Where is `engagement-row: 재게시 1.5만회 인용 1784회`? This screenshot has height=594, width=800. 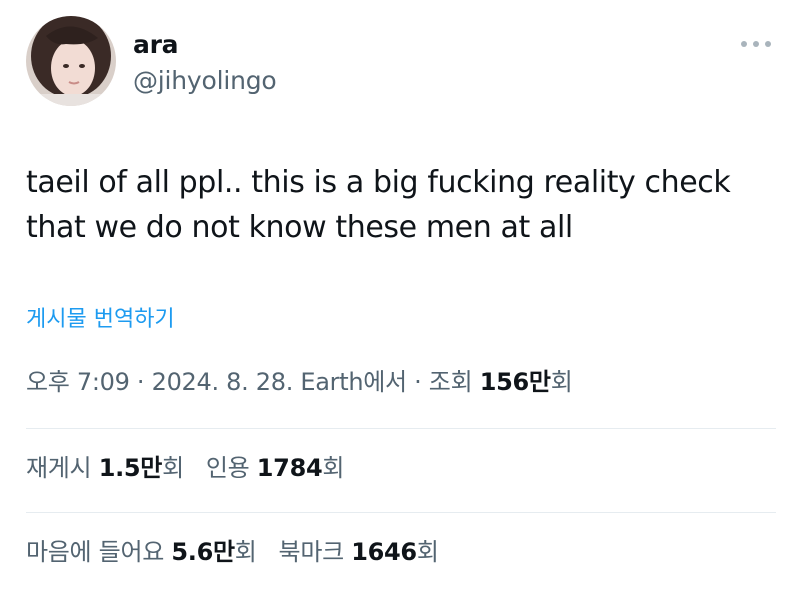
engagement-row: 재게시 1.5만회 인용 1784회 is located at coordinates (196, 468).